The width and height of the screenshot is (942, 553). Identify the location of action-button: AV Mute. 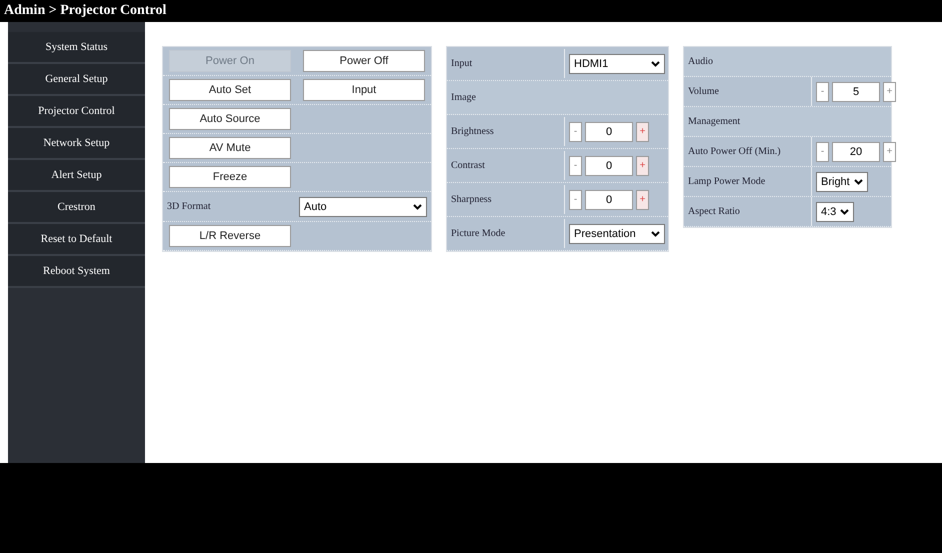
(230, 148).